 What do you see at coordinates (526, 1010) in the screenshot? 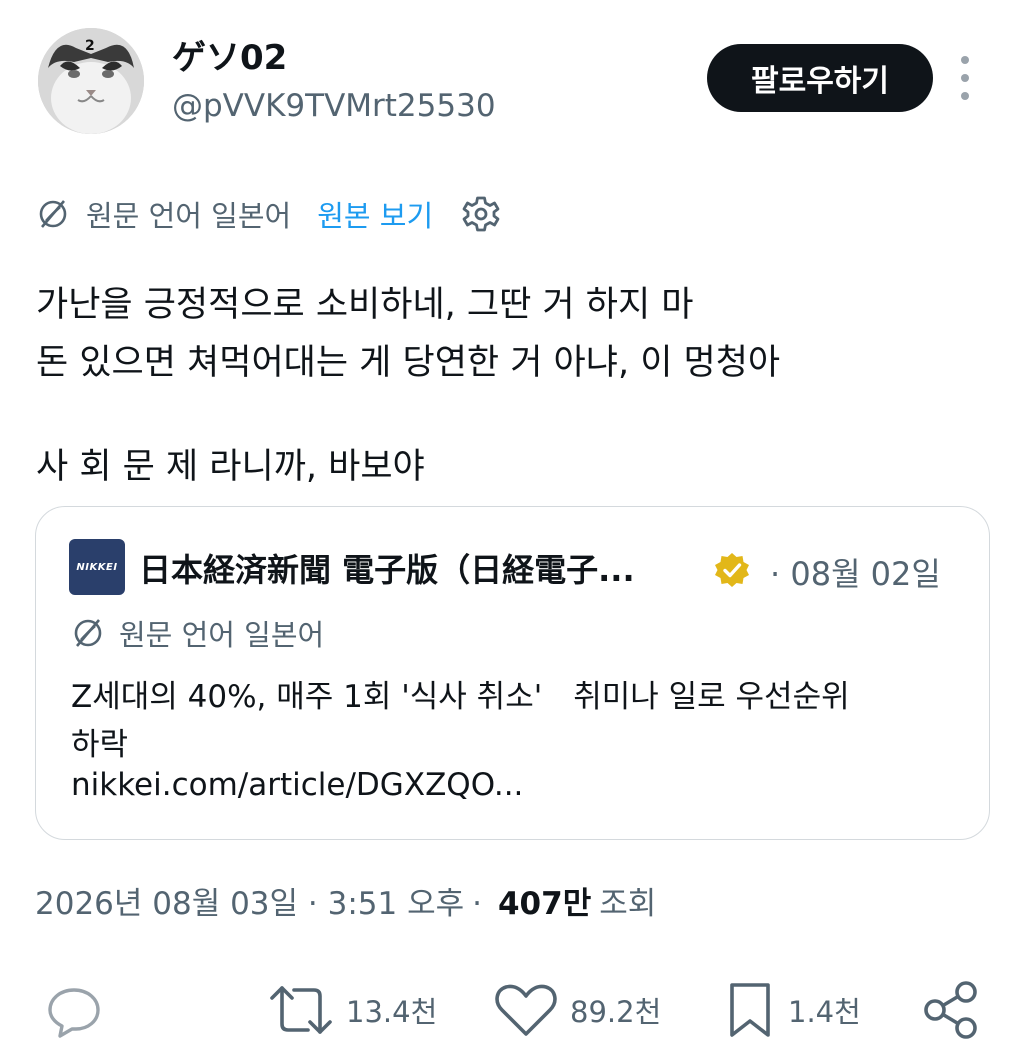
I see `like-icon` at bounding box center [526, 1010].